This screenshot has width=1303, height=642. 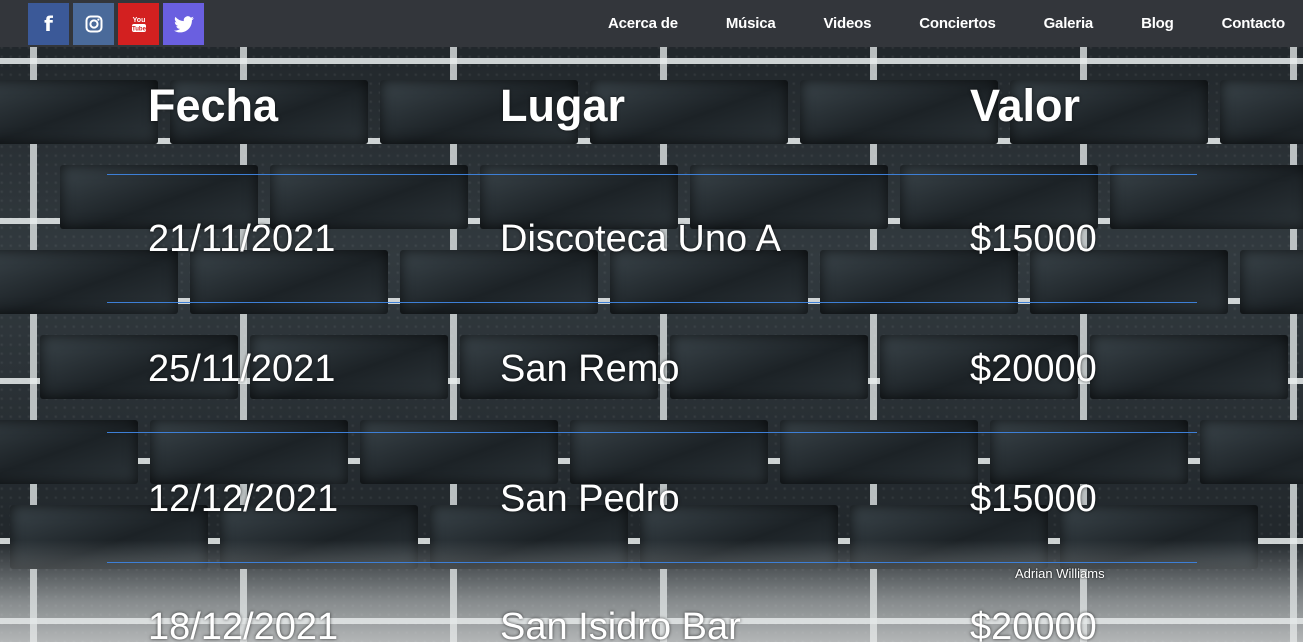 I want to click on facebook-icon: f, so click(x=48, y=24).